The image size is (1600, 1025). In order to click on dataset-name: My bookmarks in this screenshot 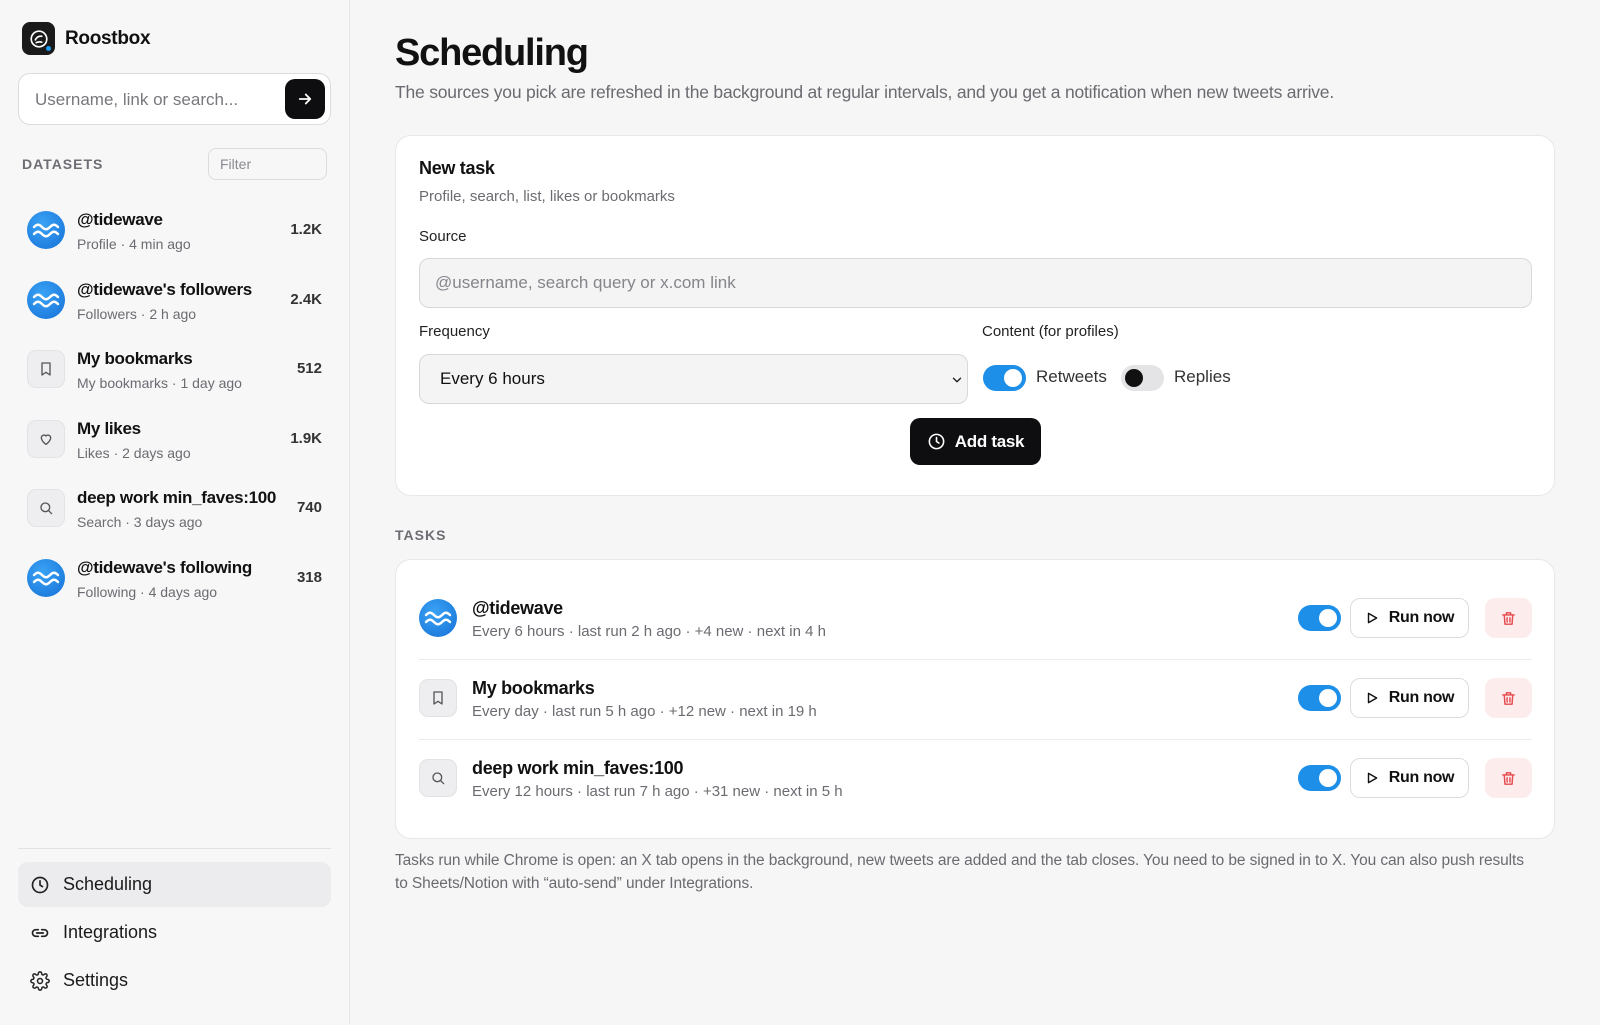, I will do `click(135, 358)`.